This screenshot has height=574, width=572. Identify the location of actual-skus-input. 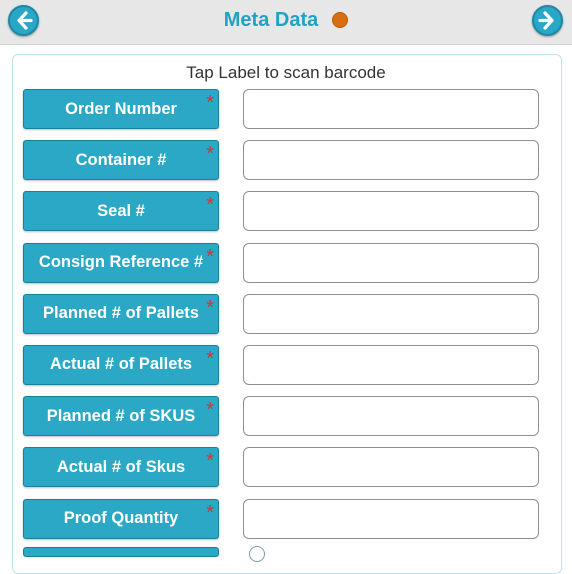
(391, 467).